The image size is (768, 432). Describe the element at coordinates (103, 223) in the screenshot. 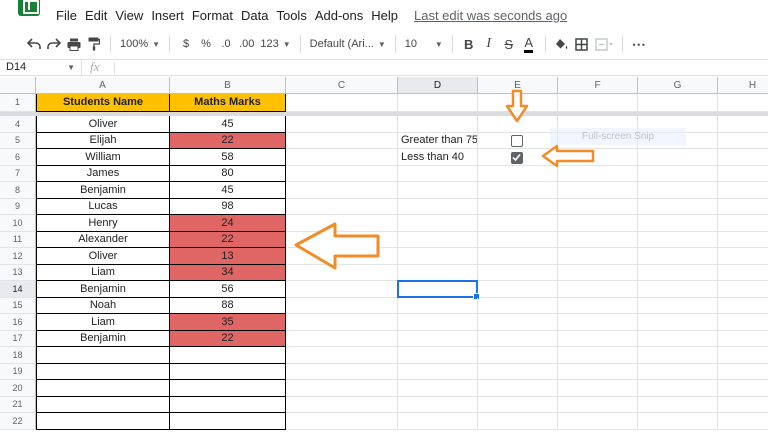

I see `student-name-cell: Henry` at that location.